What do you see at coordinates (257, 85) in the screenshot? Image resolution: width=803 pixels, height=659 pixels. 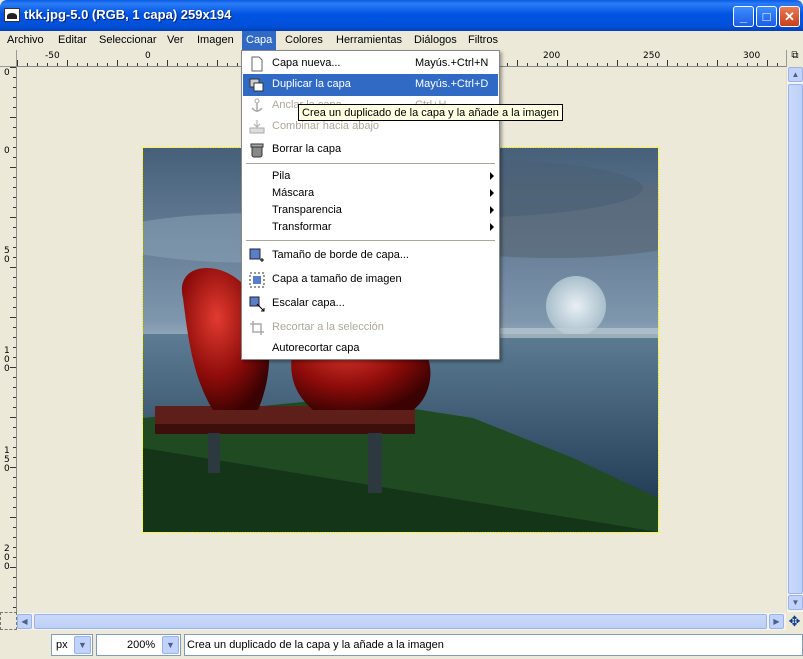 I see `duplicate-layer-icon` at bounding box center [257, 85].